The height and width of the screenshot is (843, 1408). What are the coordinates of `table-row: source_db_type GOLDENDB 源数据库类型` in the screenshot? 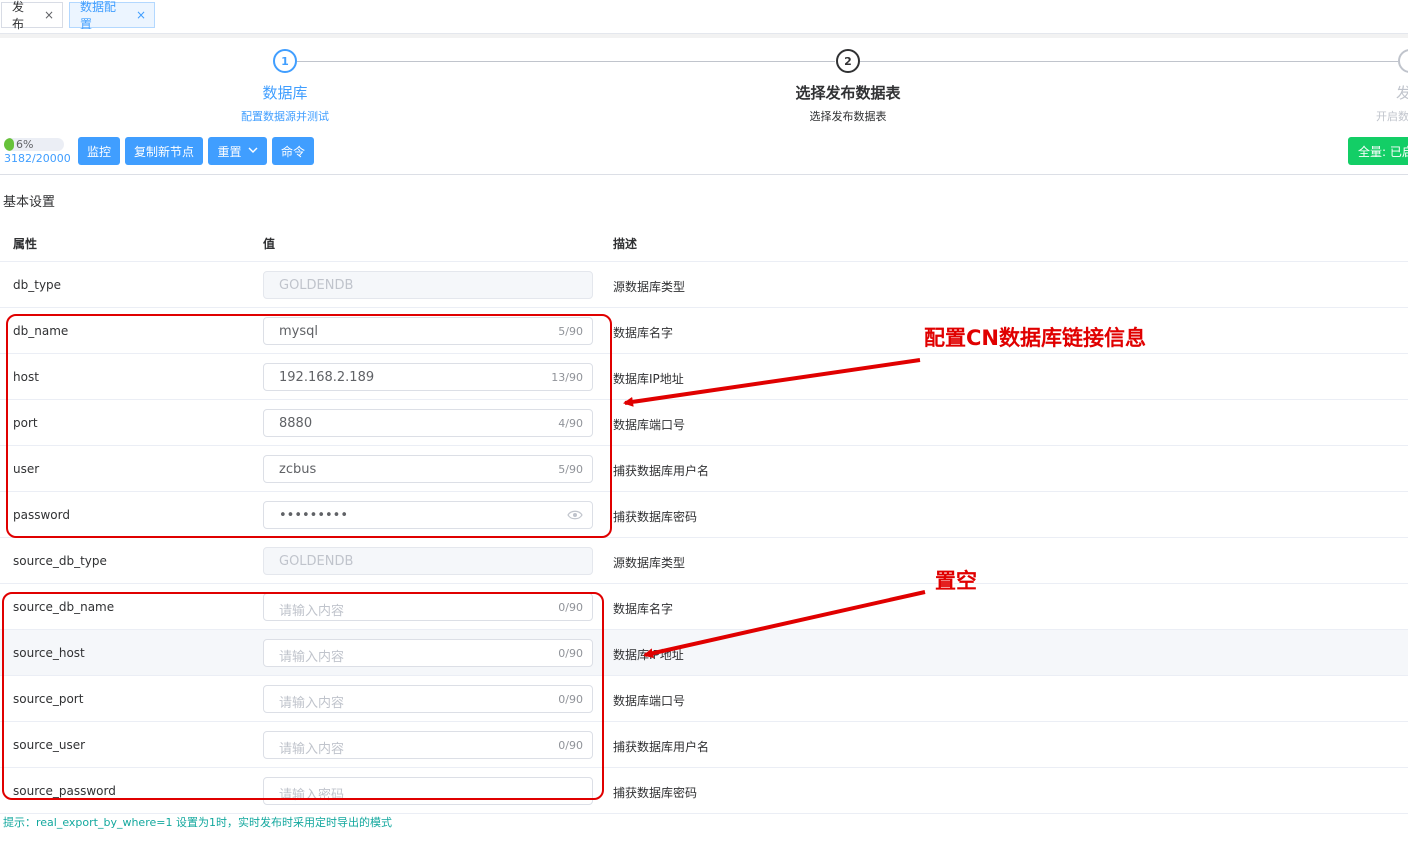 It's located at (704, 561).